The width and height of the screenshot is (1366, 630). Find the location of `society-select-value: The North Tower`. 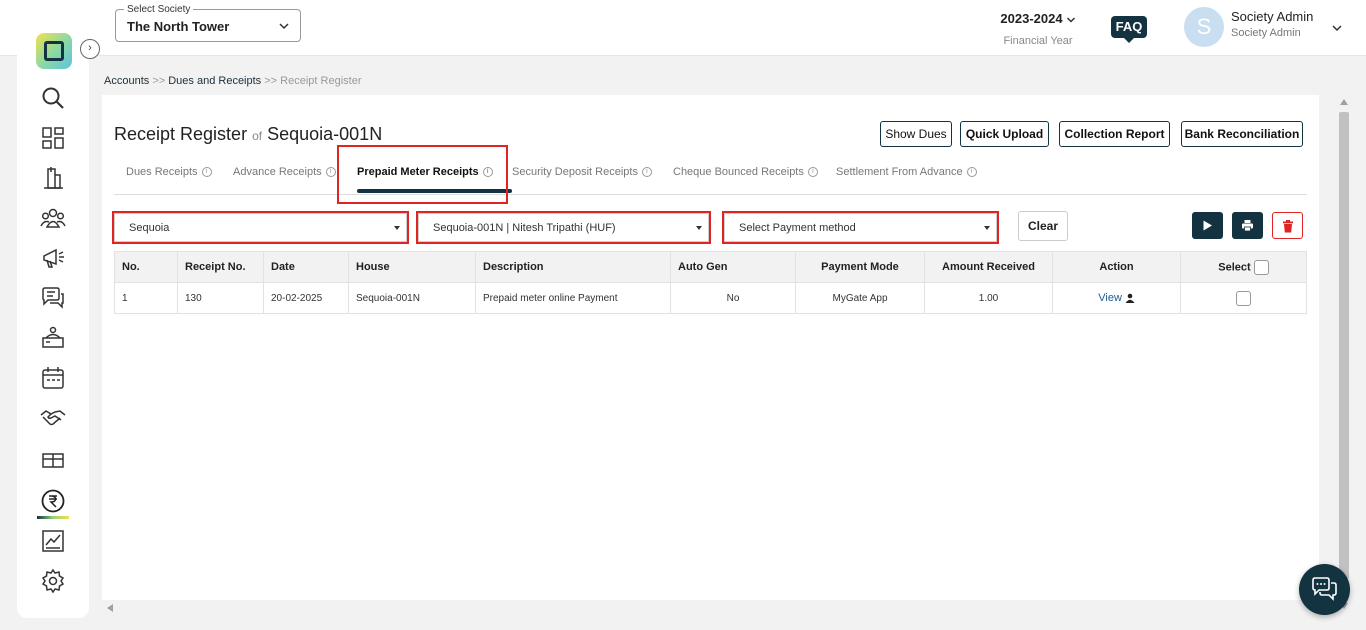

society-select-value: The North Tower is located at coordinates (178, 26).